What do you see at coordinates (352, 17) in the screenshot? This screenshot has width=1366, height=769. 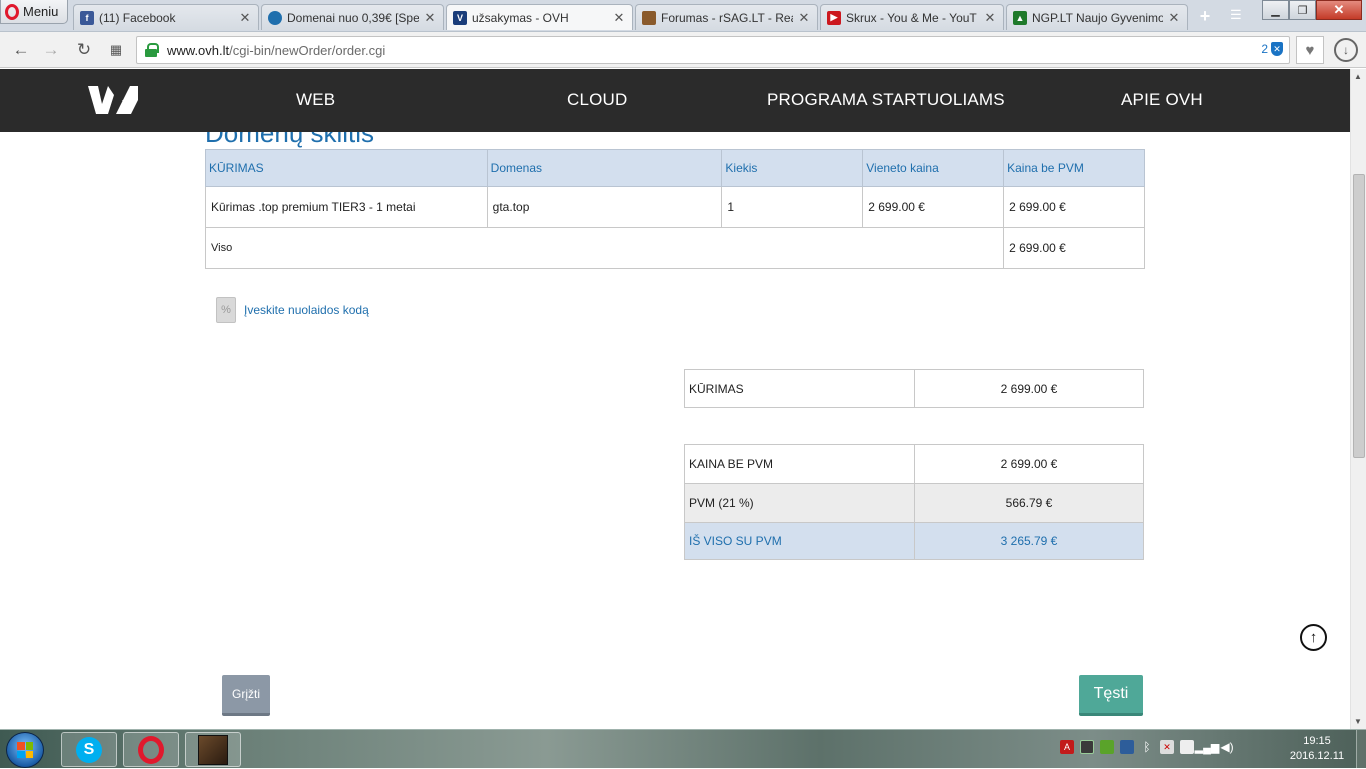 I see `tab-domenai: Domenai nuo 0,39€ [Spec ✕` at bounding box center [352, 17].